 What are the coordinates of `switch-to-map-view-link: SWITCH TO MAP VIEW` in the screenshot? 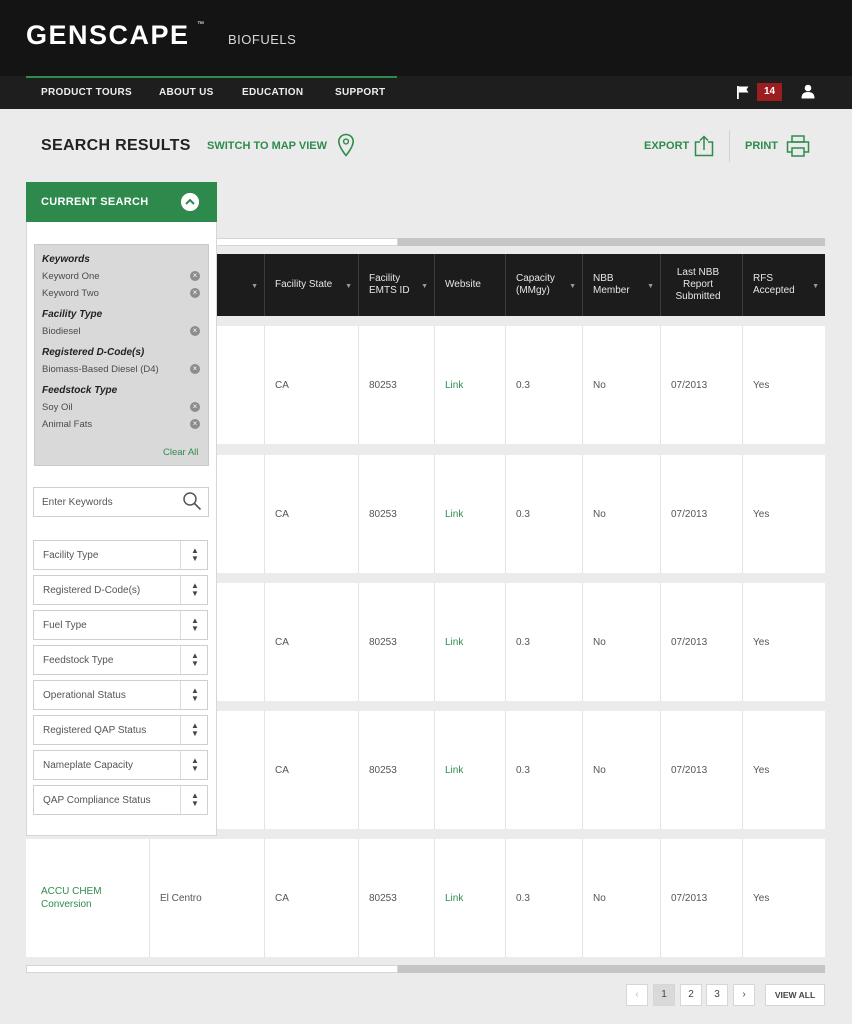 It's located at (267, 146).